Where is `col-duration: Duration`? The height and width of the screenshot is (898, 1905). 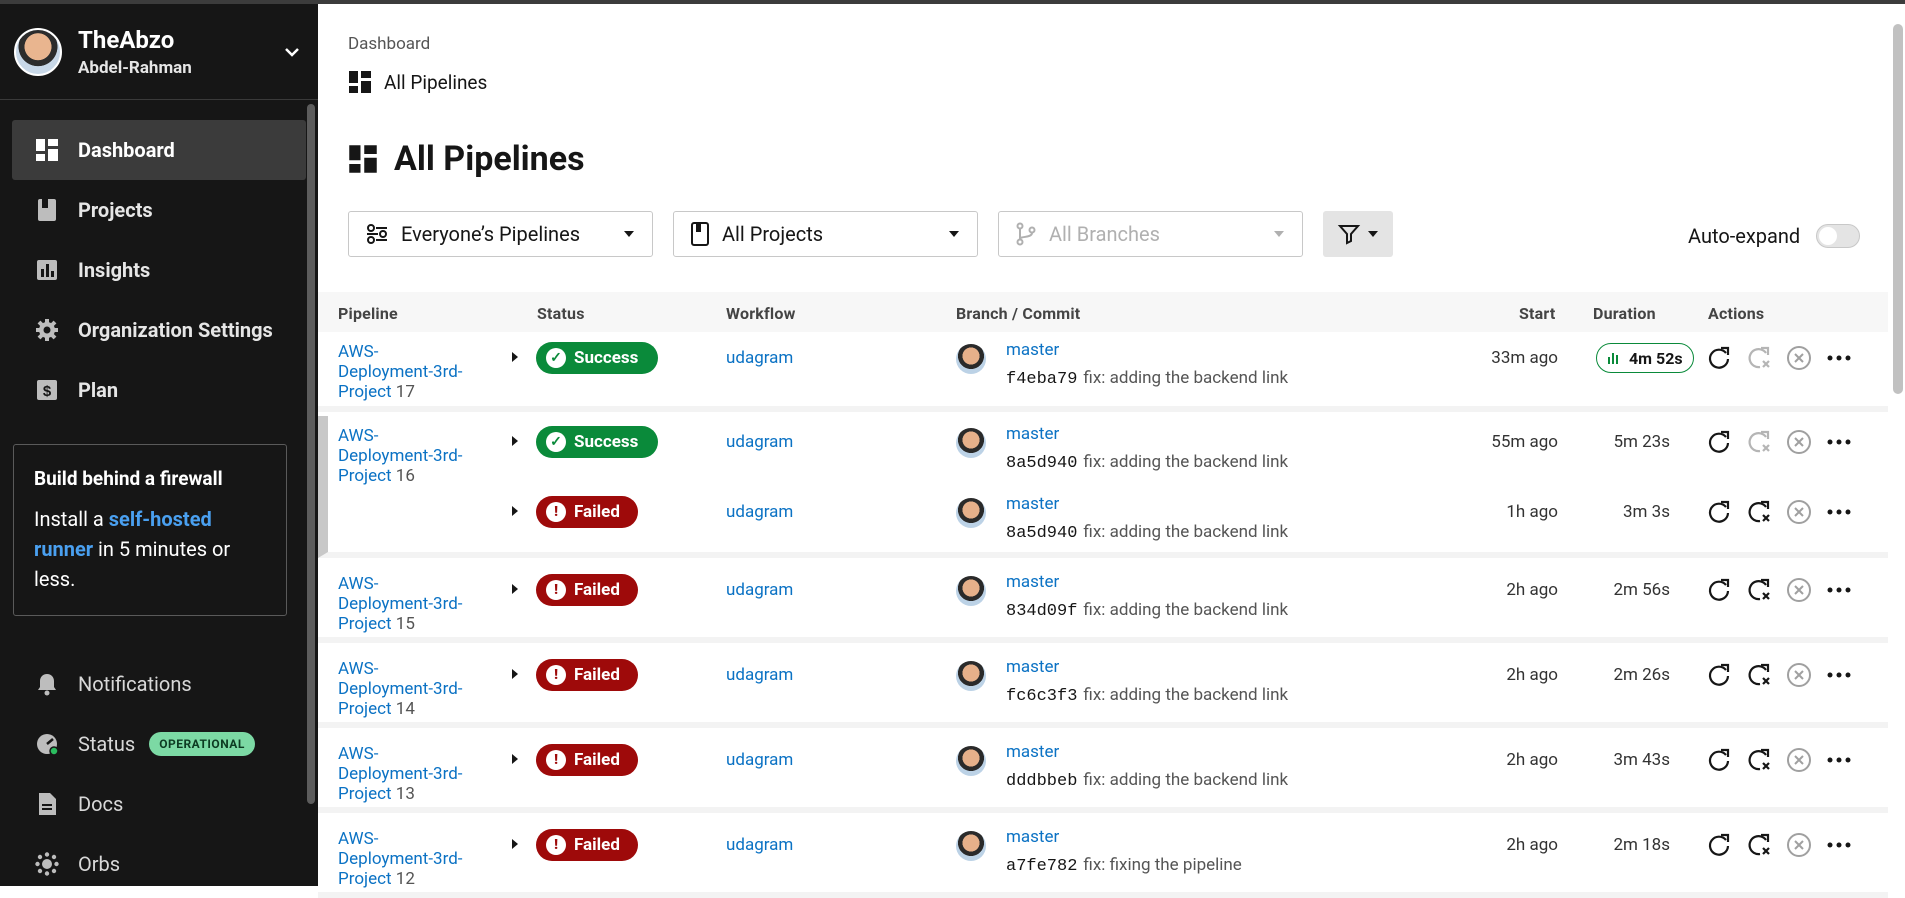 col-duration: Duration is located at coordinates (1624, 313).